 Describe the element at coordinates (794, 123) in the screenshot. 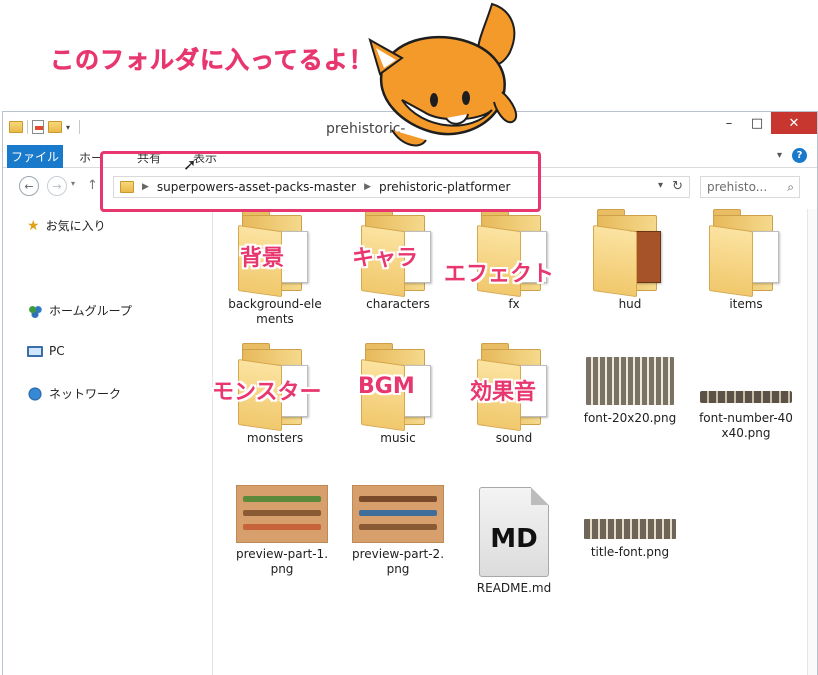

I see `close-button: ✕` at that location.